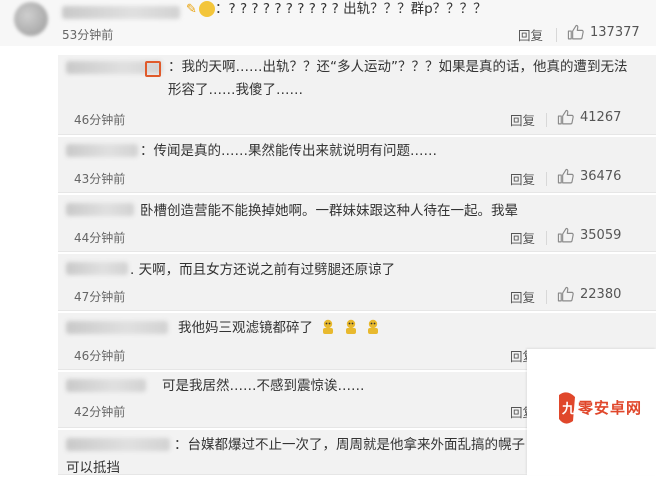 This screenshot has height=480, width=656. I want to click on comment-item: . 天啊，而且女方还说之前有过劈腿还原谅了 47分钟前 回复 22380, so click(328, 282).